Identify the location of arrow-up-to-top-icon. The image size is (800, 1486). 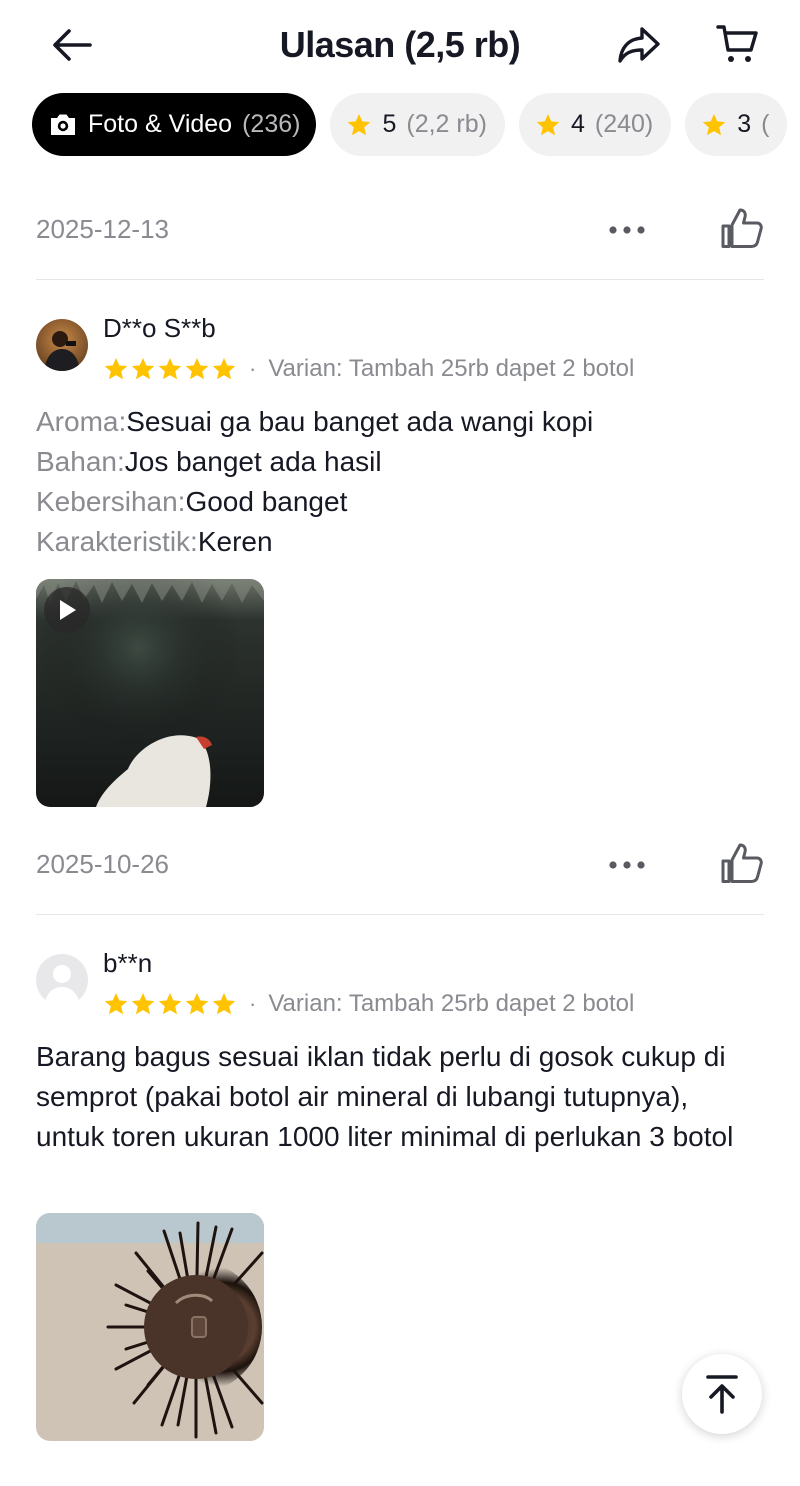
(722, 1394).